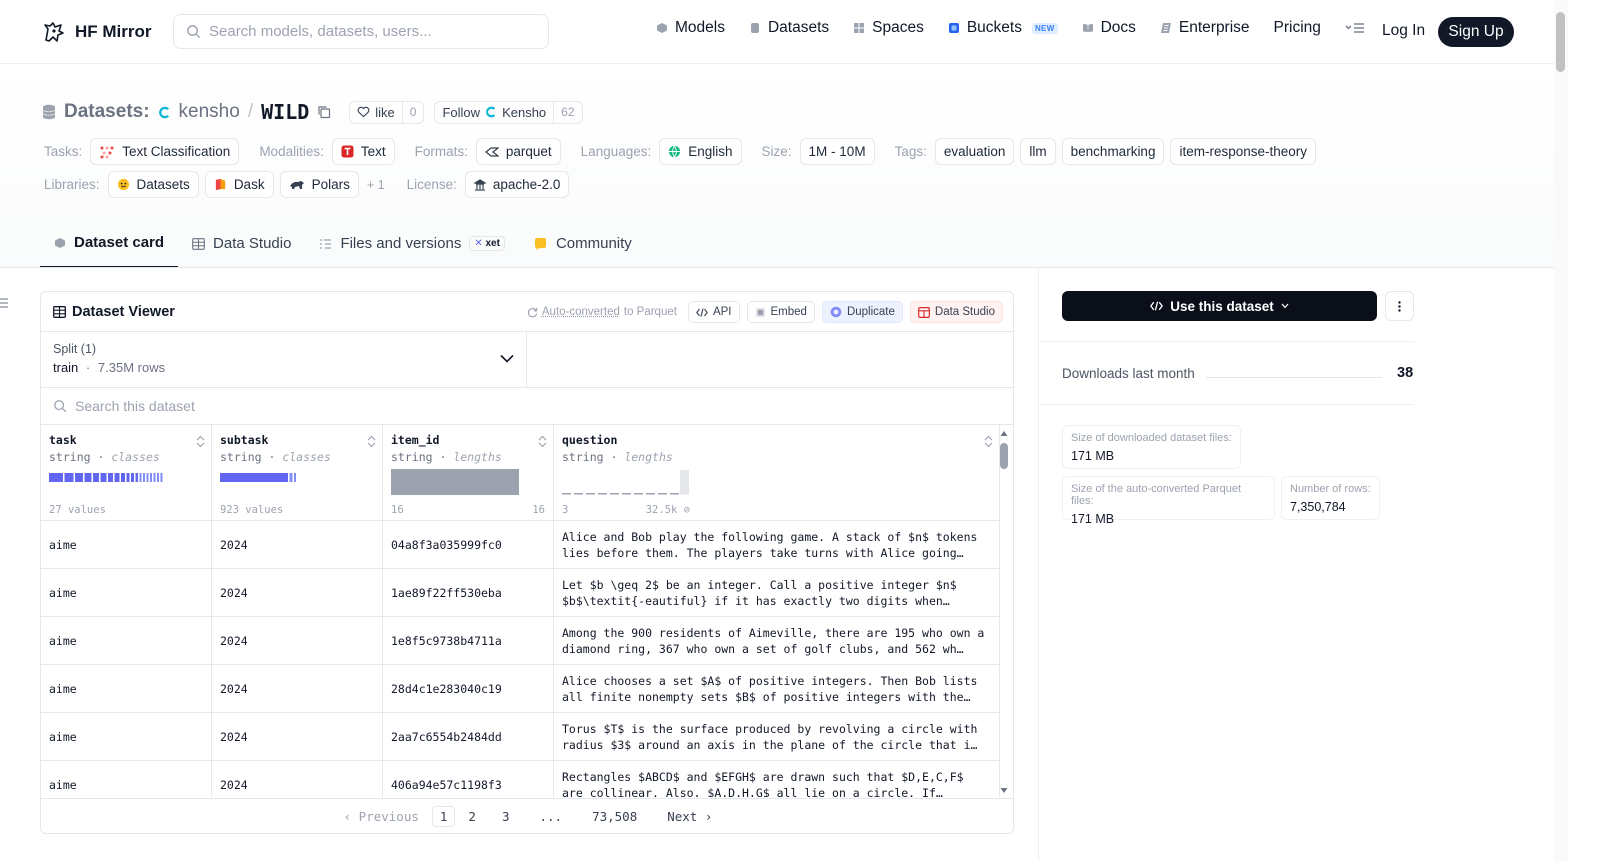  I want to click on embed-button: Embed, so click(780, 312).